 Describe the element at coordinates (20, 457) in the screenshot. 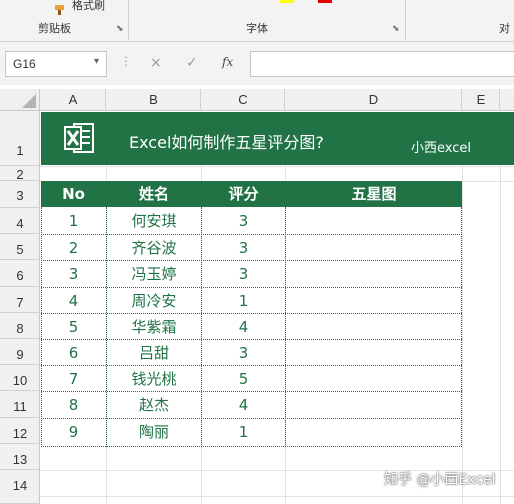

I see `row-header: 13` at that location.